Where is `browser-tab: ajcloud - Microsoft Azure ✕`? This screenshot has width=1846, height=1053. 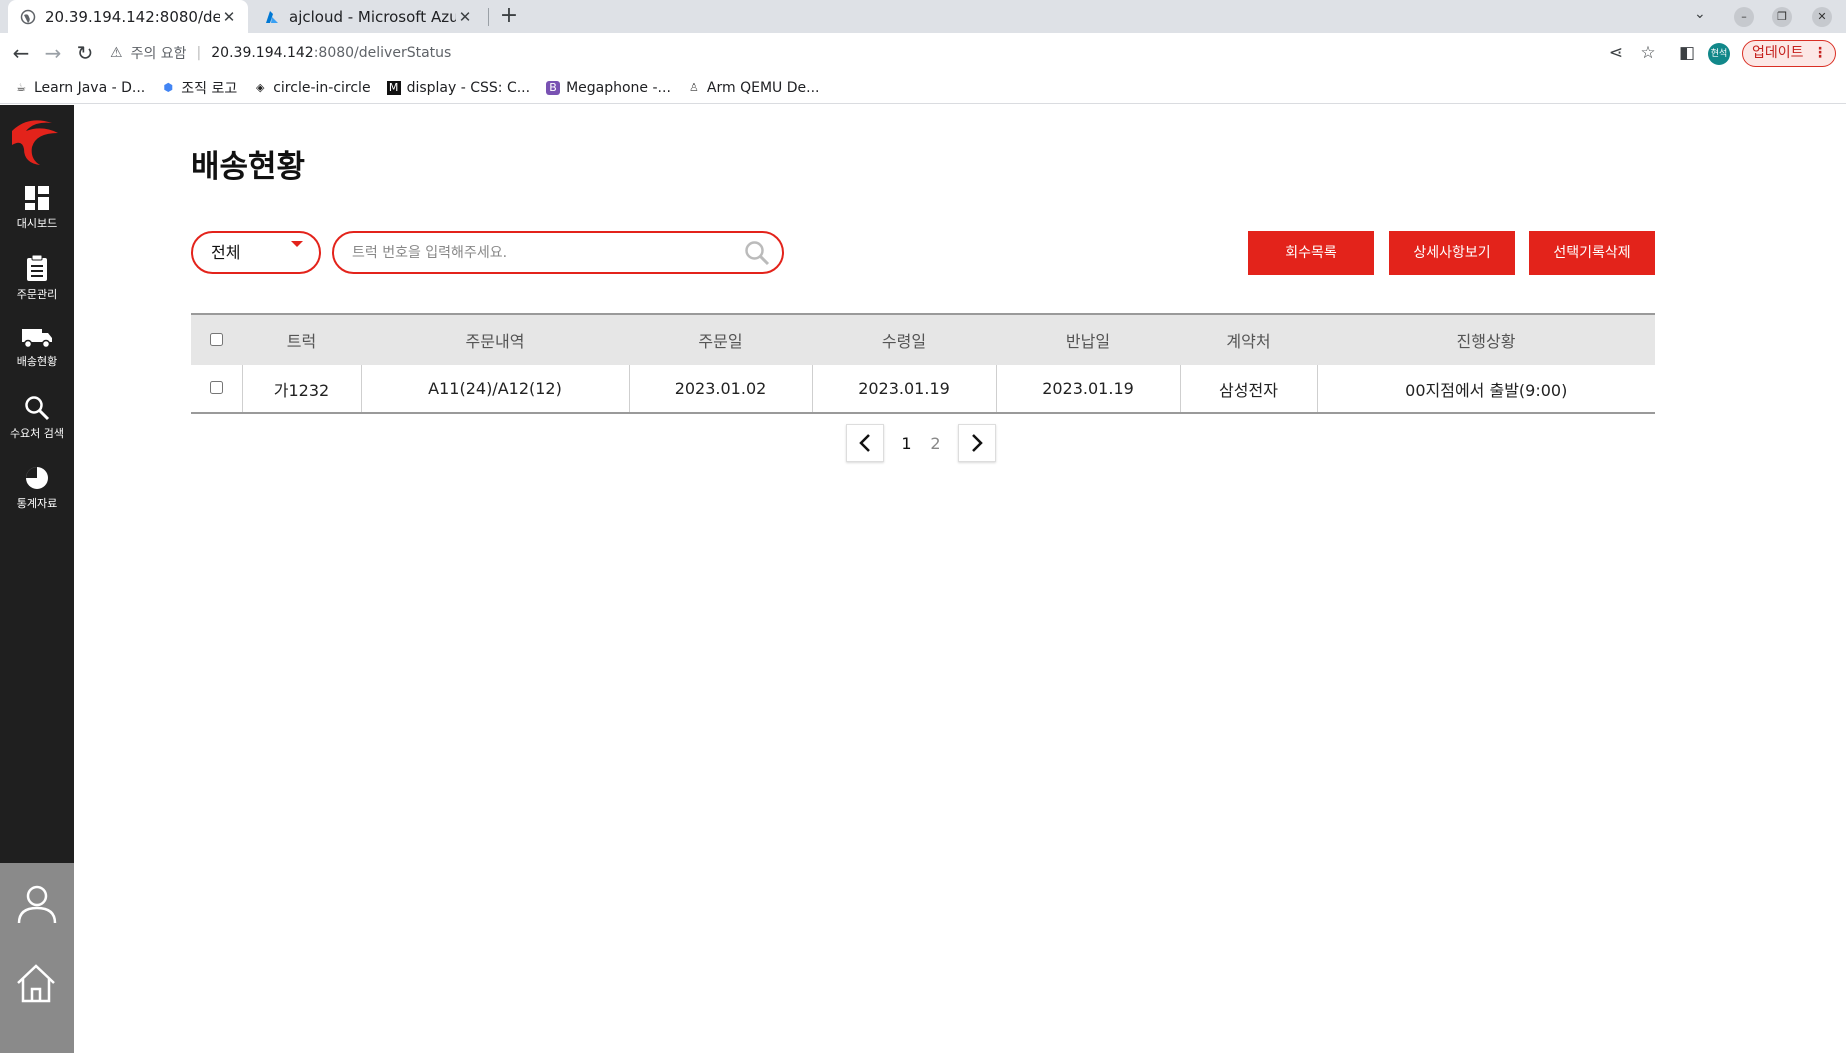
browser-tab: ajcloud - Microsoft Azure ✕ is located at coordinates (368, 16).